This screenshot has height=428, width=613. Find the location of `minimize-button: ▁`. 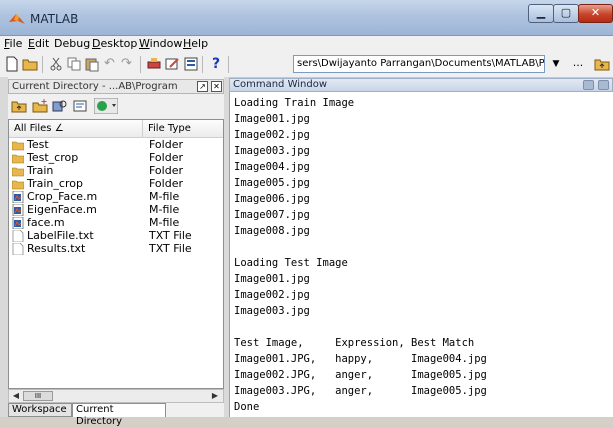

minimize-button: ▁ is located at coordinates (541, 13).